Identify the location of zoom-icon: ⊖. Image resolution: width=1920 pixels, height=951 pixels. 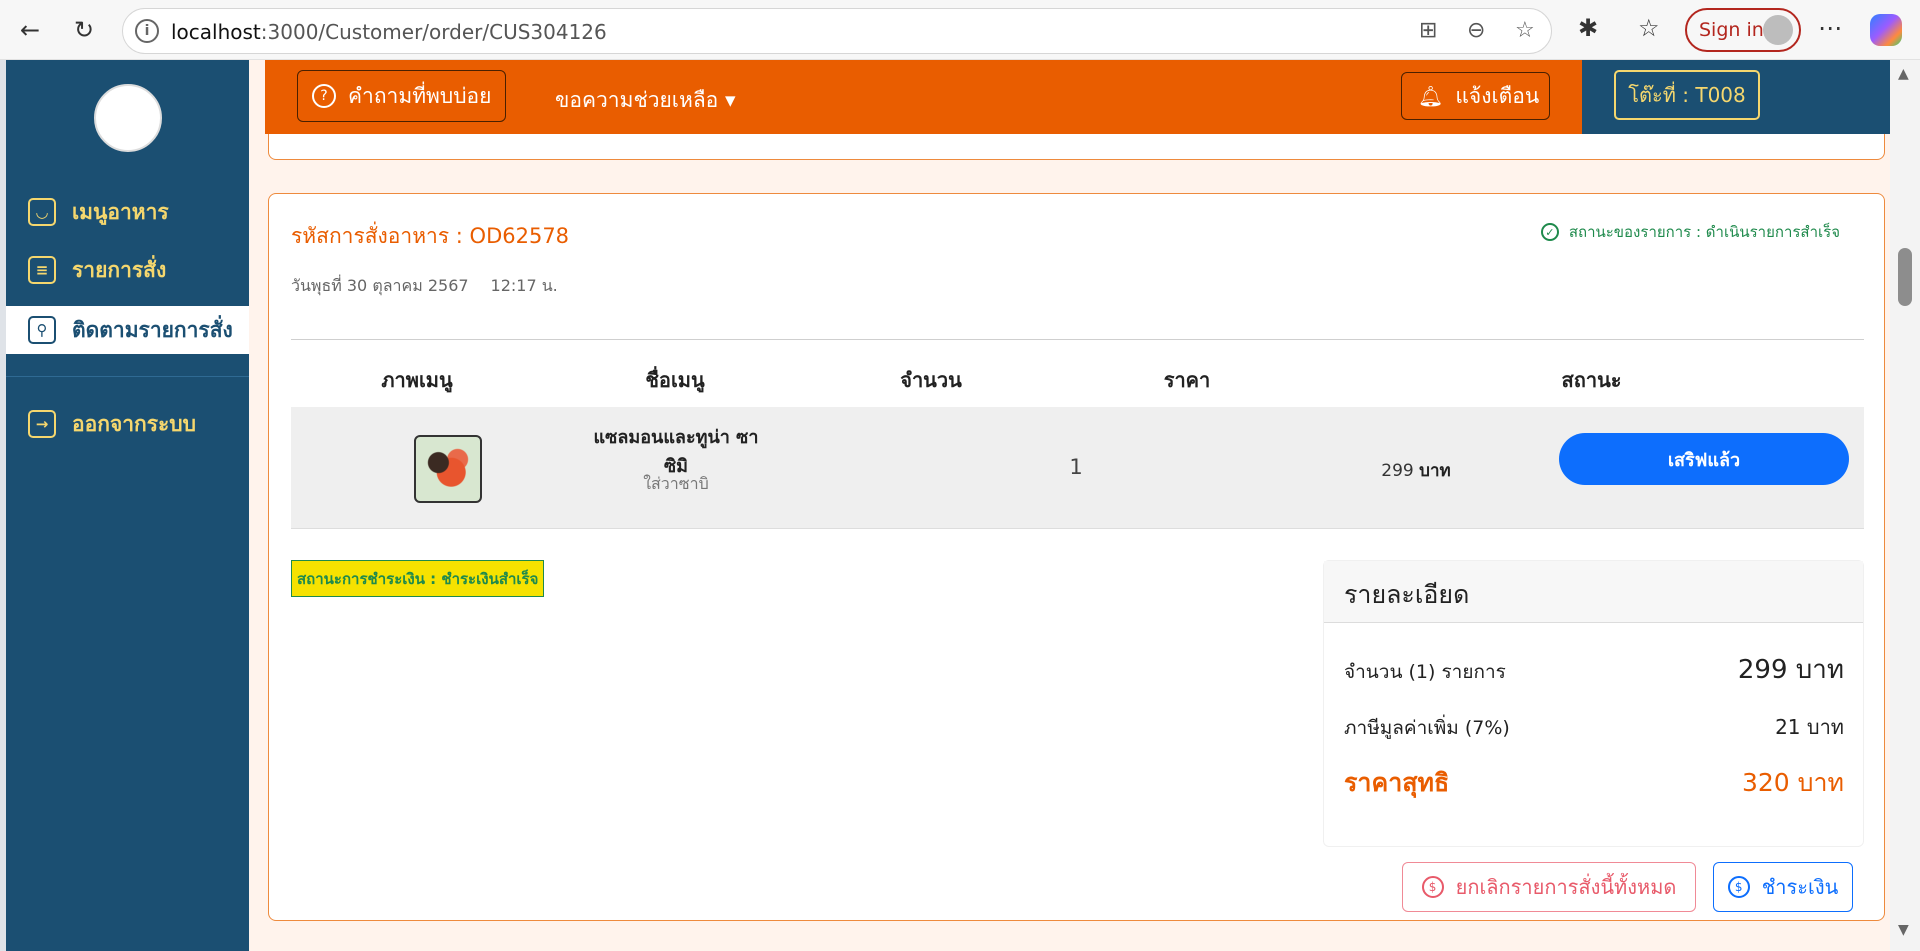
(1476, 30).